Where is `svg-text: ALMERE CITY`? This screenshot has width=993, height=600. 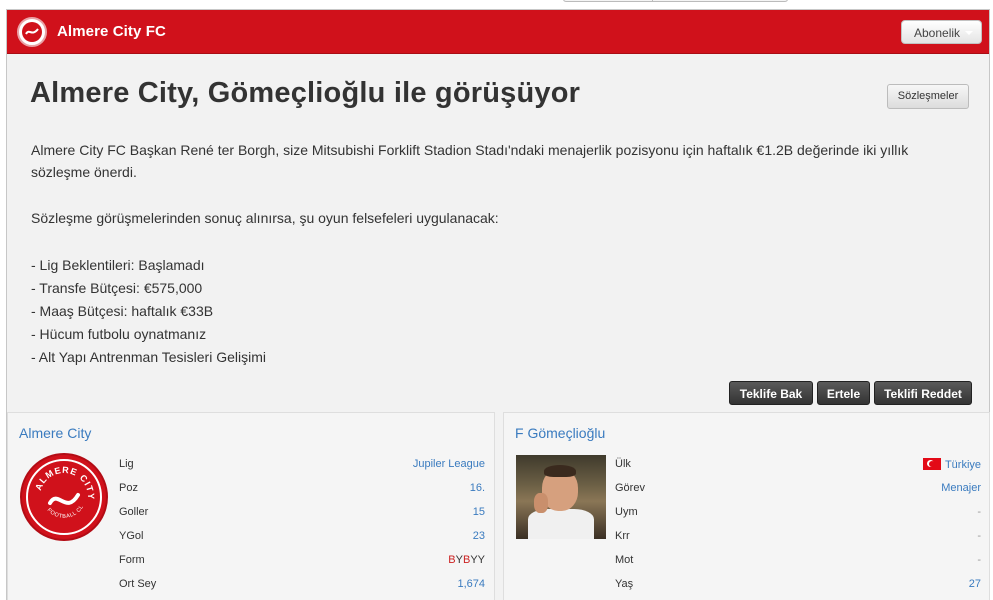
svg-text: ALMERE CITY is located at coordinates (64, 482).